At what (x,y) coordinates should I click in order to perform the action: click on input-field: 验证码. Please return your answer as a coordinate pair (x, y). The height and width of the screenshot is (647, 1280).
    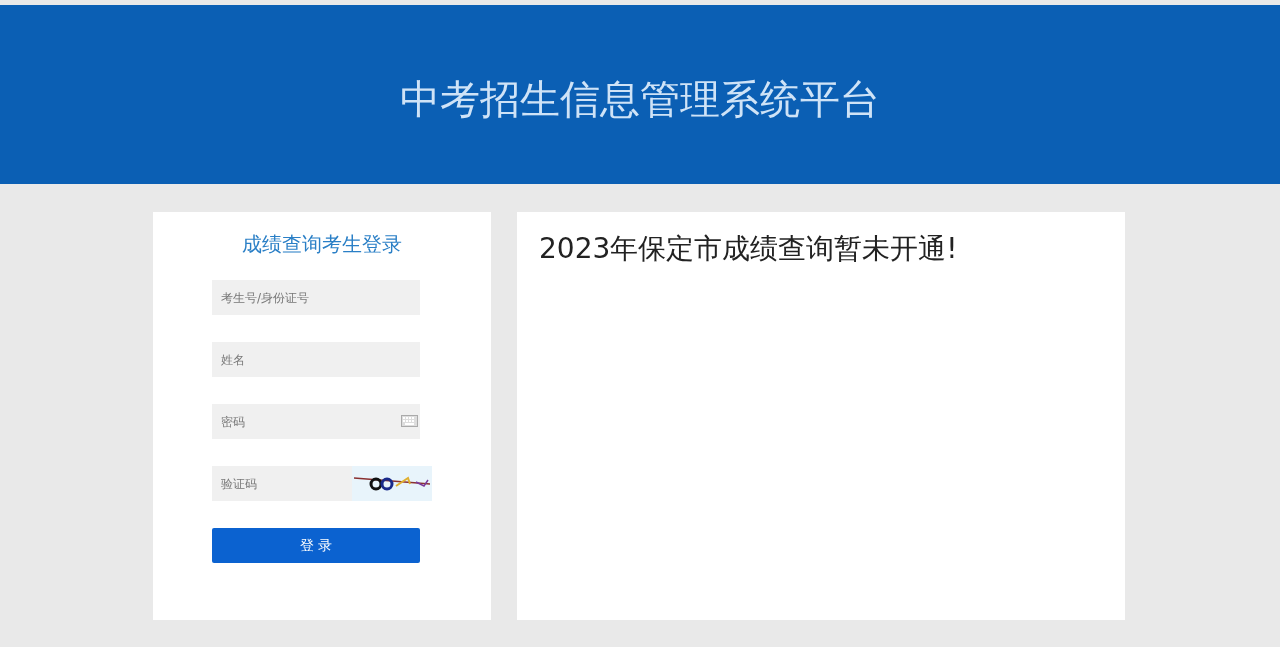
    Looking at the image, I should click on (282, 483).